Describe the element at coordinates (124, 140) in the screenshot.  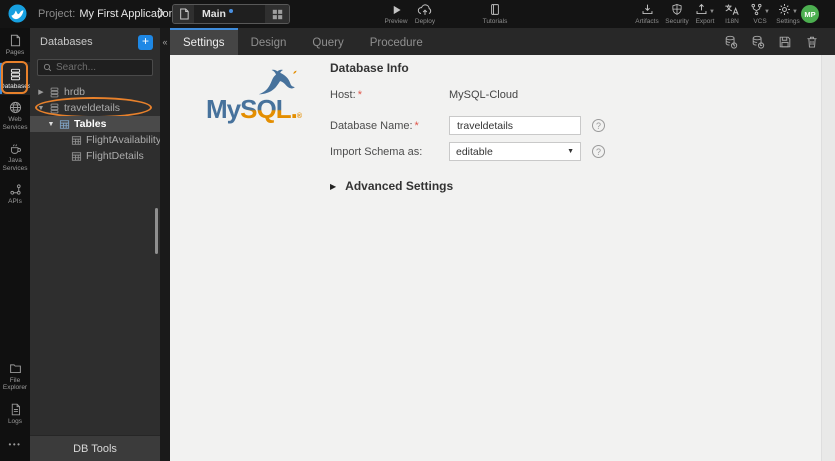
I see `tree-item-label: FlightAvailability` at that location.